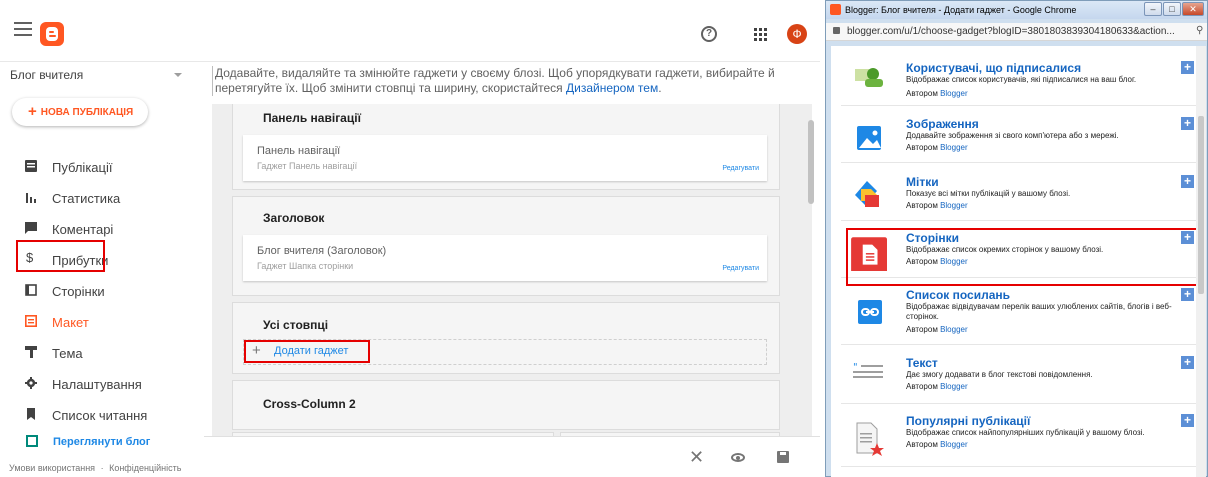 Image resolution: width=1208 pixels, height=477 pixels. I want to click on sidebar-item-stats: Статистика, so click(102, 198).